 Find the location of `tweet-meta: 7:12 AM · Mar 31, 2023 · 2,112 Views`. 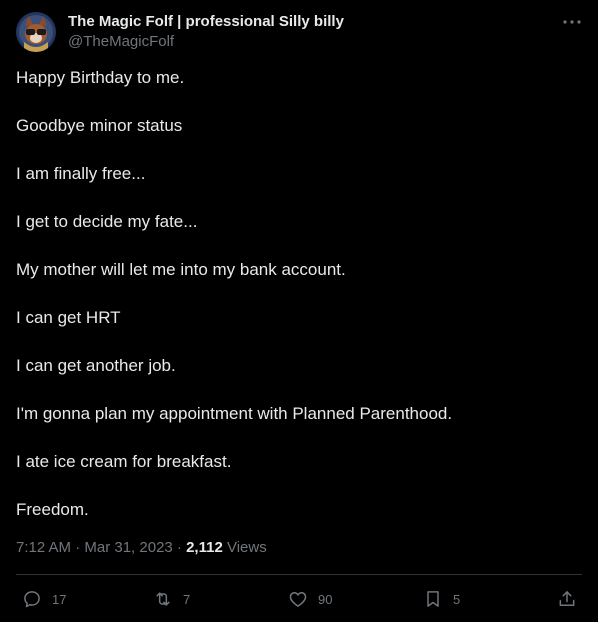

tweet-meta: 7:12 AM · Mar 31, 2023 · 2,112 Views is located at coordinates (141, 548).